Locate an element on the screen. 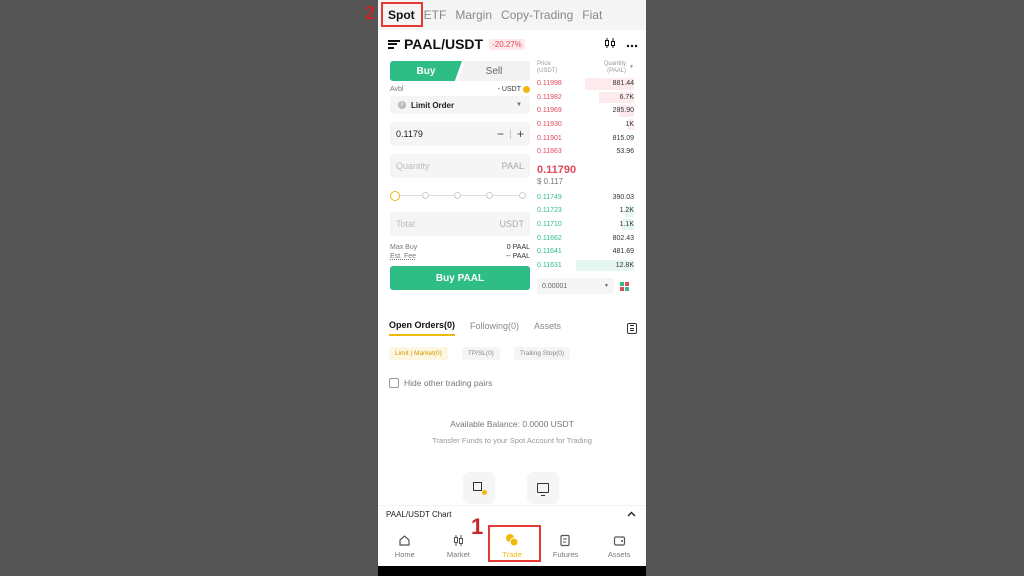 This screenshot has width=1024, height=576. total-unit: USDT is located at coordinates (512, 224).